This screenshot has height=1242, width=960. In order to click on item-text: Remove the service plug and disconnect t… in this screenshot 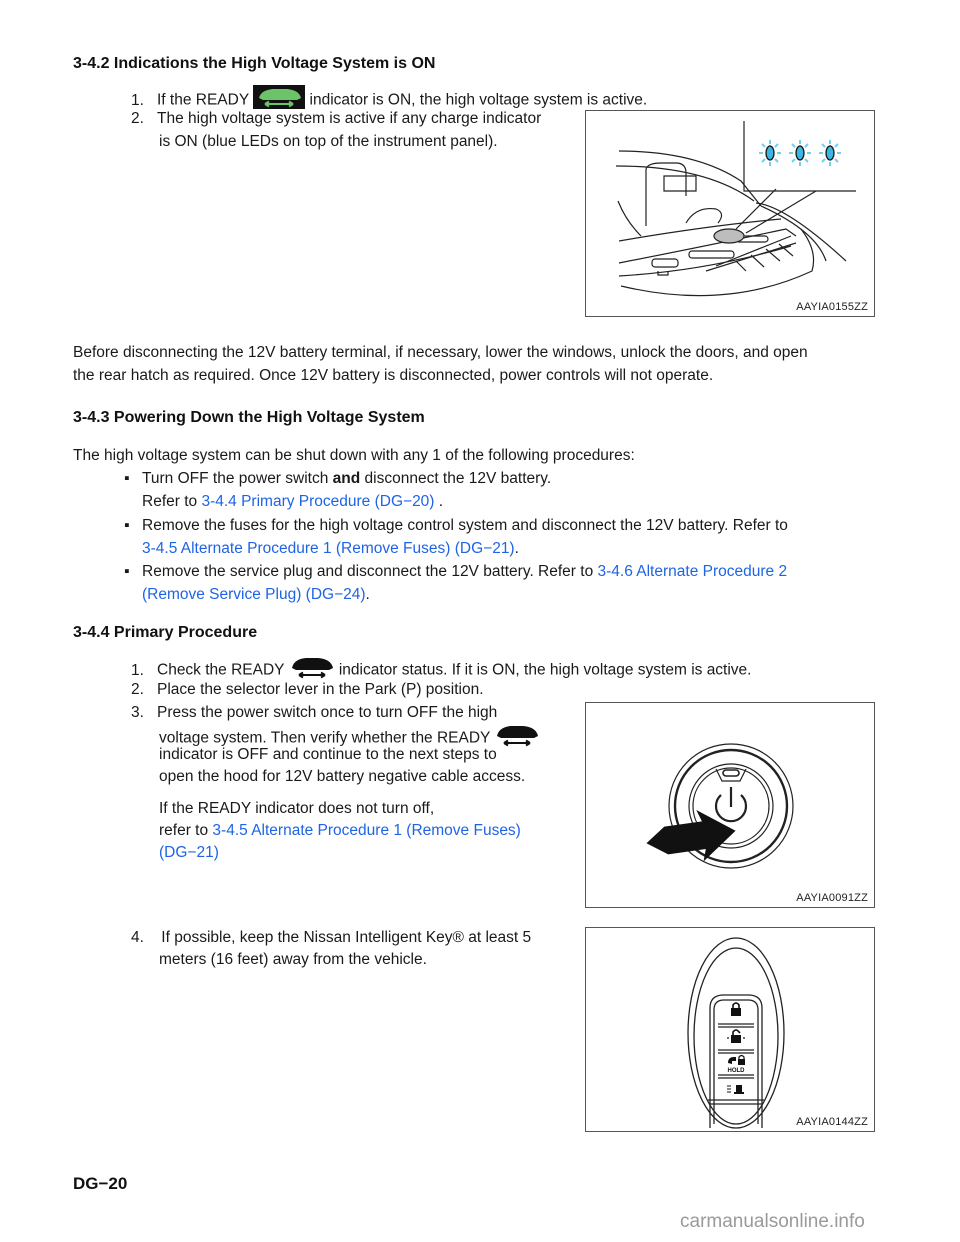, I will do `click(370, 571)`.